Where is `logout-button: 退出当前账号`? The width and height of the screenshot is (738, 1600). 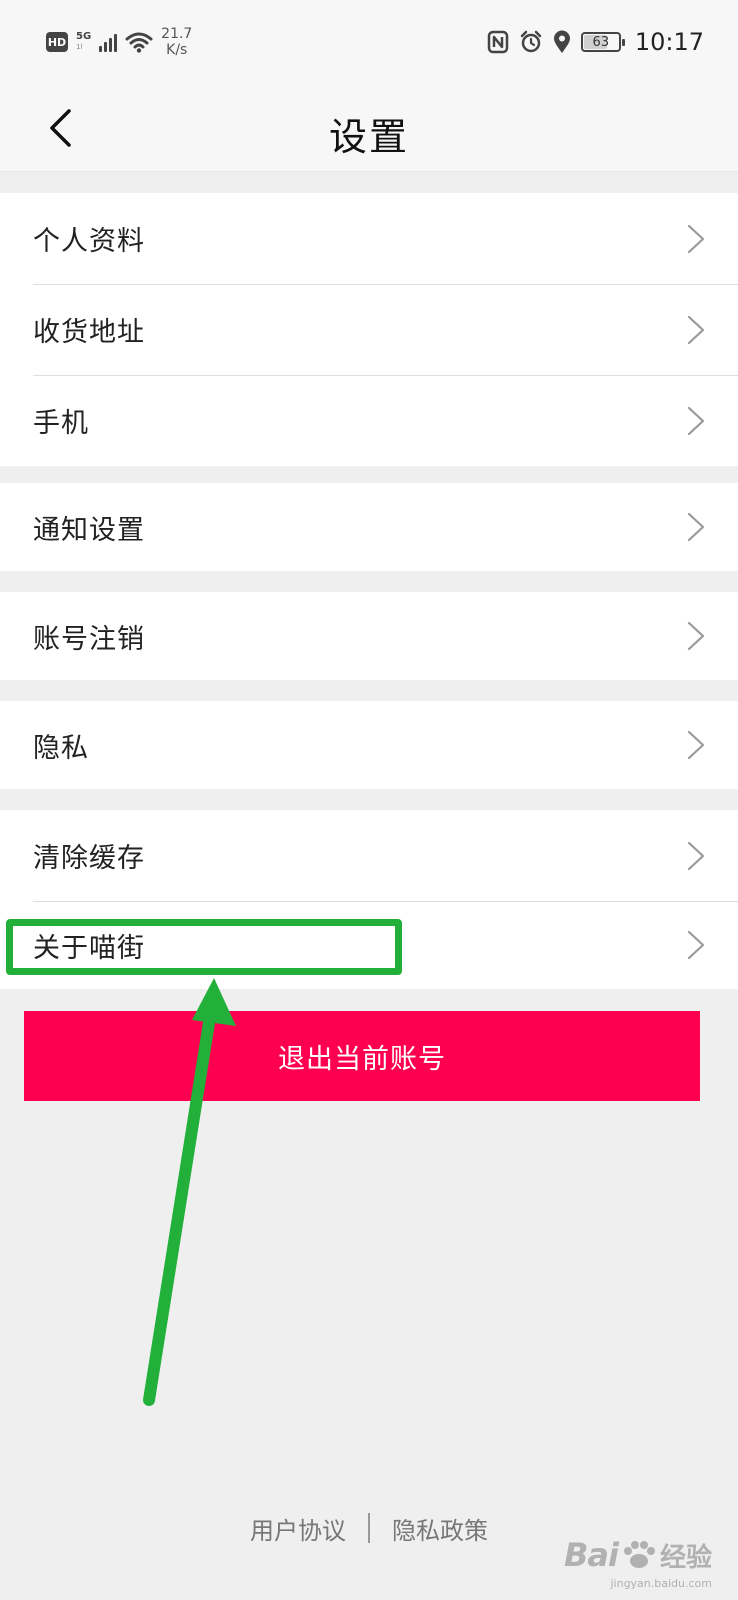 logout-button: 退出当前账号 is located at coordinates (362, 1056).